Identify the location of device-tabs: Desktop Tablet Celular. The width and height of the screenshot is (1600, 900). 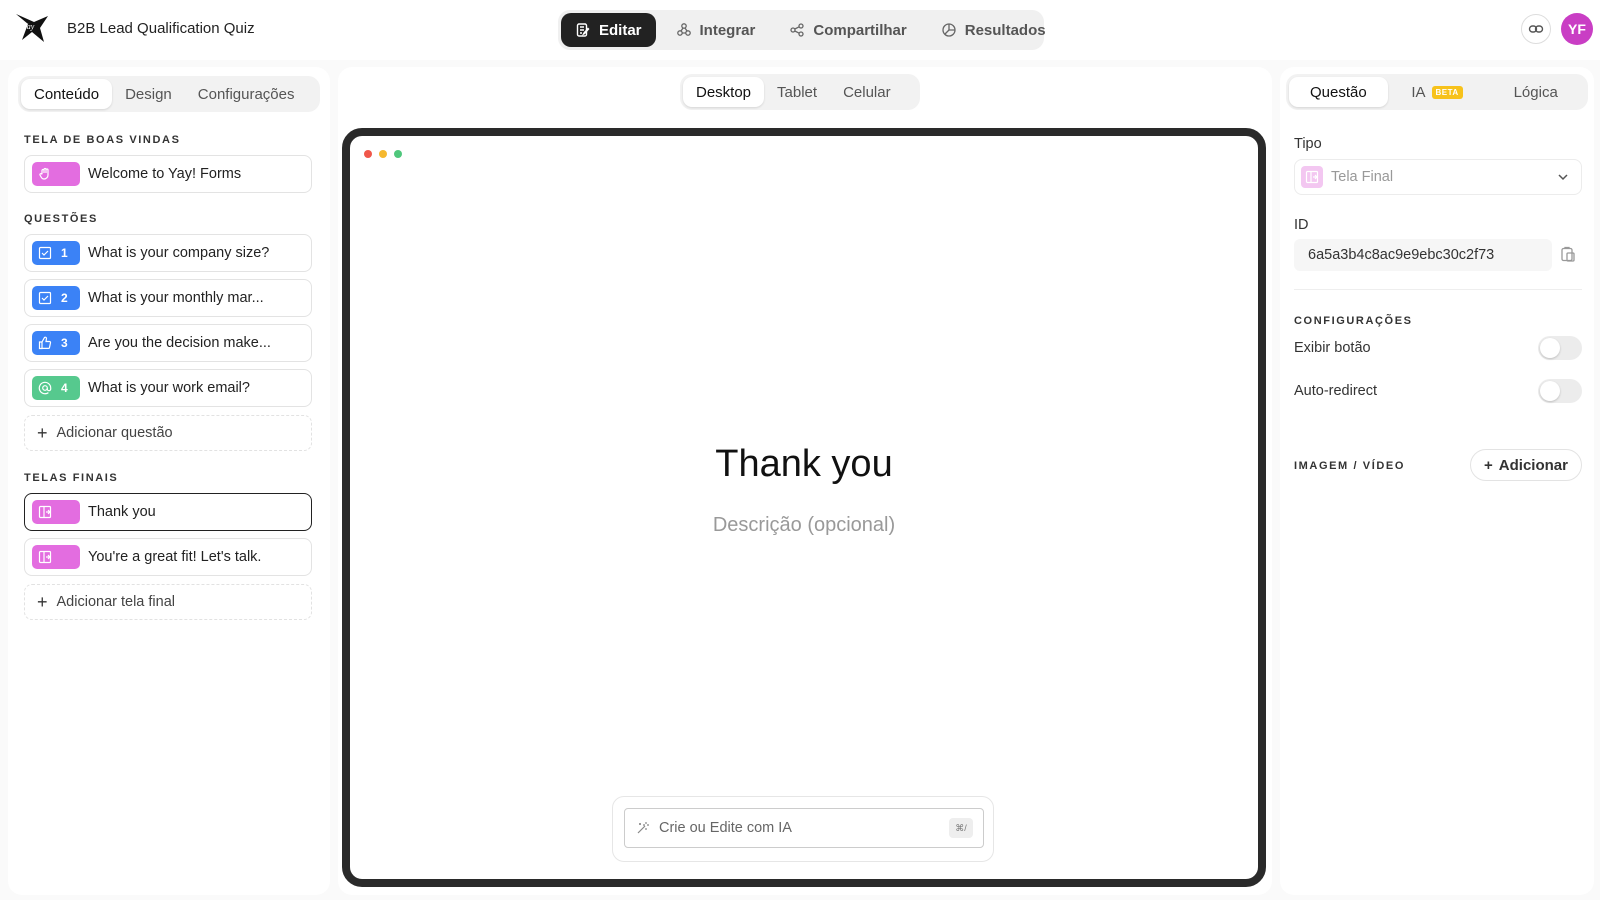
(800, 92).